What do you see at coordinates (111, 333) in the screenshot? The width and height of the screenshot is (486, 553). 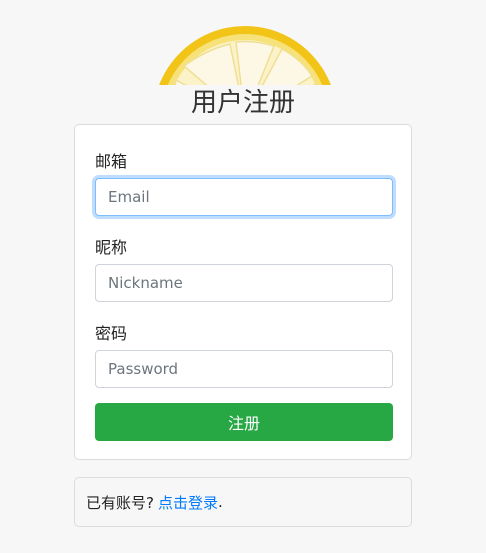 I see `password-label: 密码` at bounding box center [111, 333].